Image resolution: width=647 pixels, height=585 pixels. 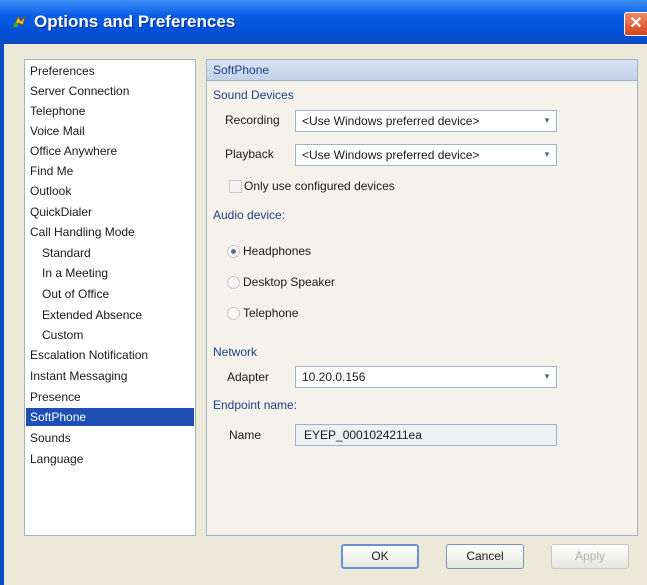 I want to click on panel-header: SoftPhone, so click(x=422, y=70).